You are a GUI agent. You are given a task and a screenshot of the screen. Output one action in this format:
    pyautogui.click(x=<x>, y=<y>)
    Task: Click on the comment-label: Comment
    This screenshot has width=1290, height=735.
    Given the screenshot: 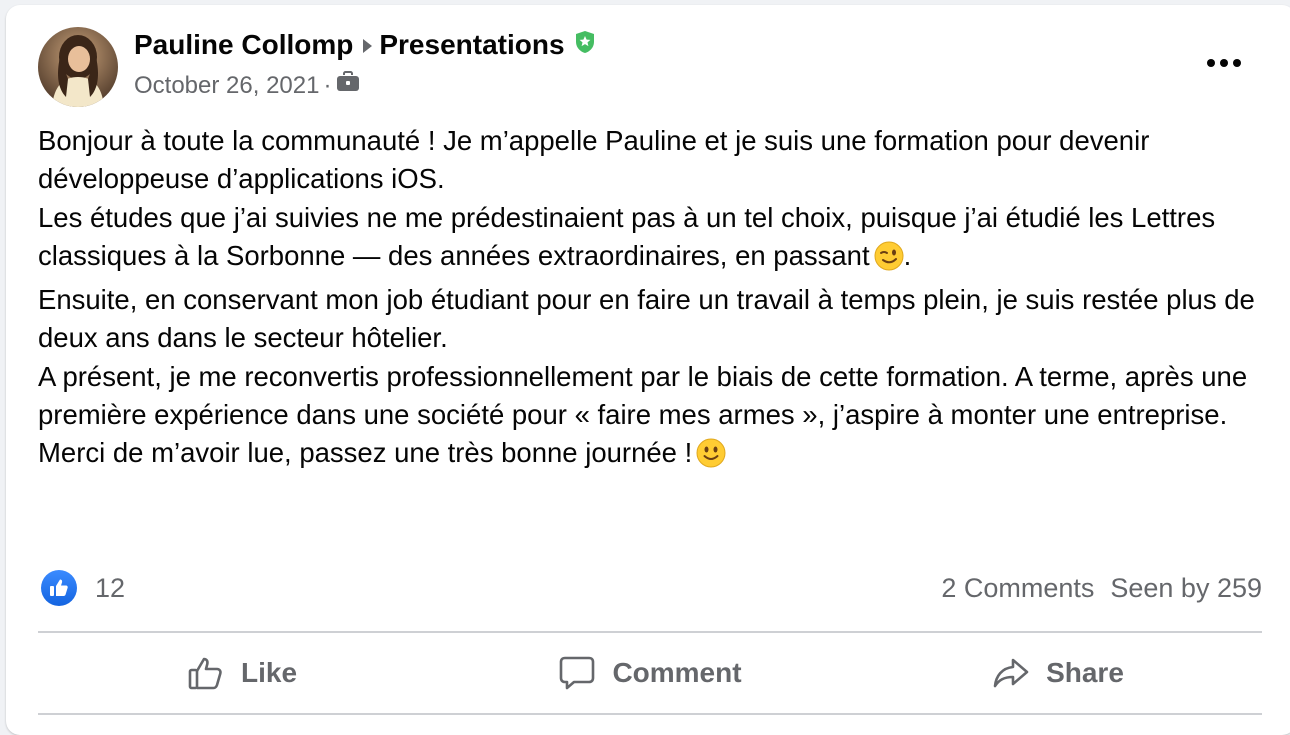 What is the action you would take?
    pyautogui.click(x=677, y=672)
    